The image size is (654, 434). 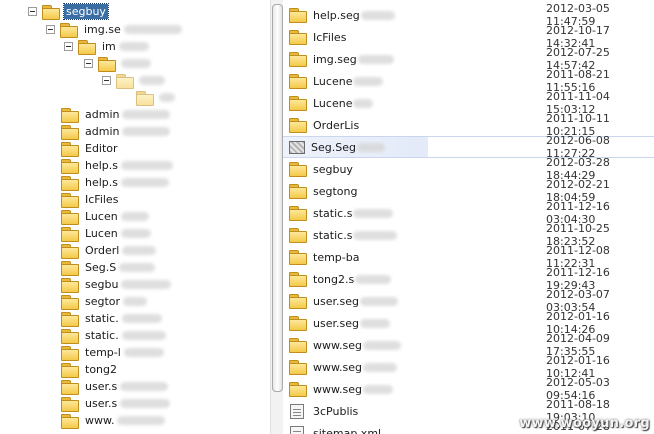 I want to click on tree-node: segtor, so click(x=104, y=301).